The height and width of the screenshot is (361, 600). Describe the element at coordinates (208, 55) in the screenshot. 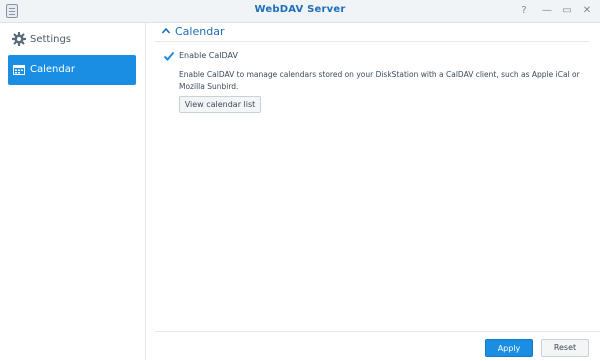

I see `enable-caldav-label: Enable CalDAV` at that location.